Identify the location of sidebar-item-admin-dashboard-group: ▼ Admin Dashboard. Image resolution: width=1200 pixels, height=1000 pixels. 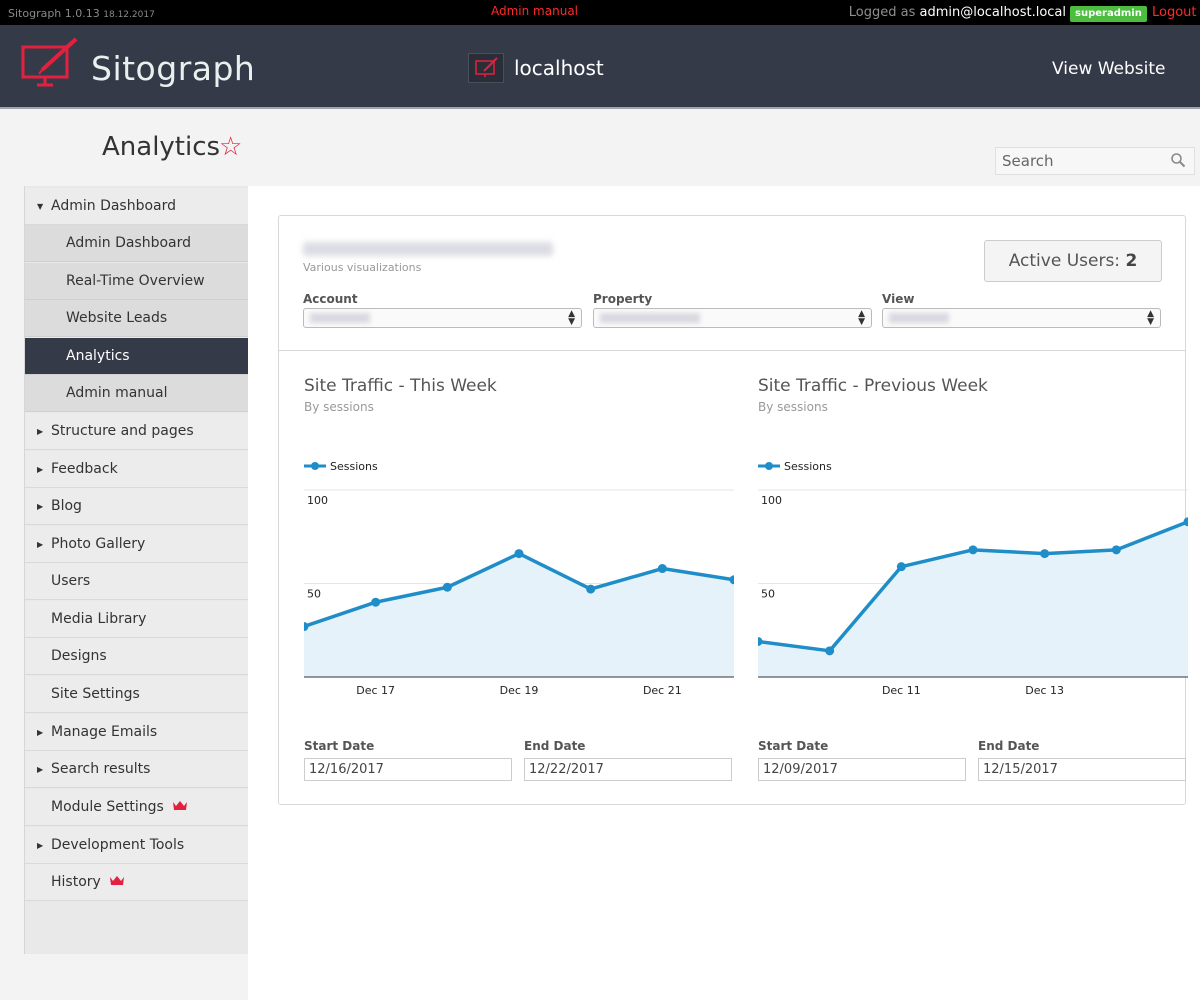
(137, 206).